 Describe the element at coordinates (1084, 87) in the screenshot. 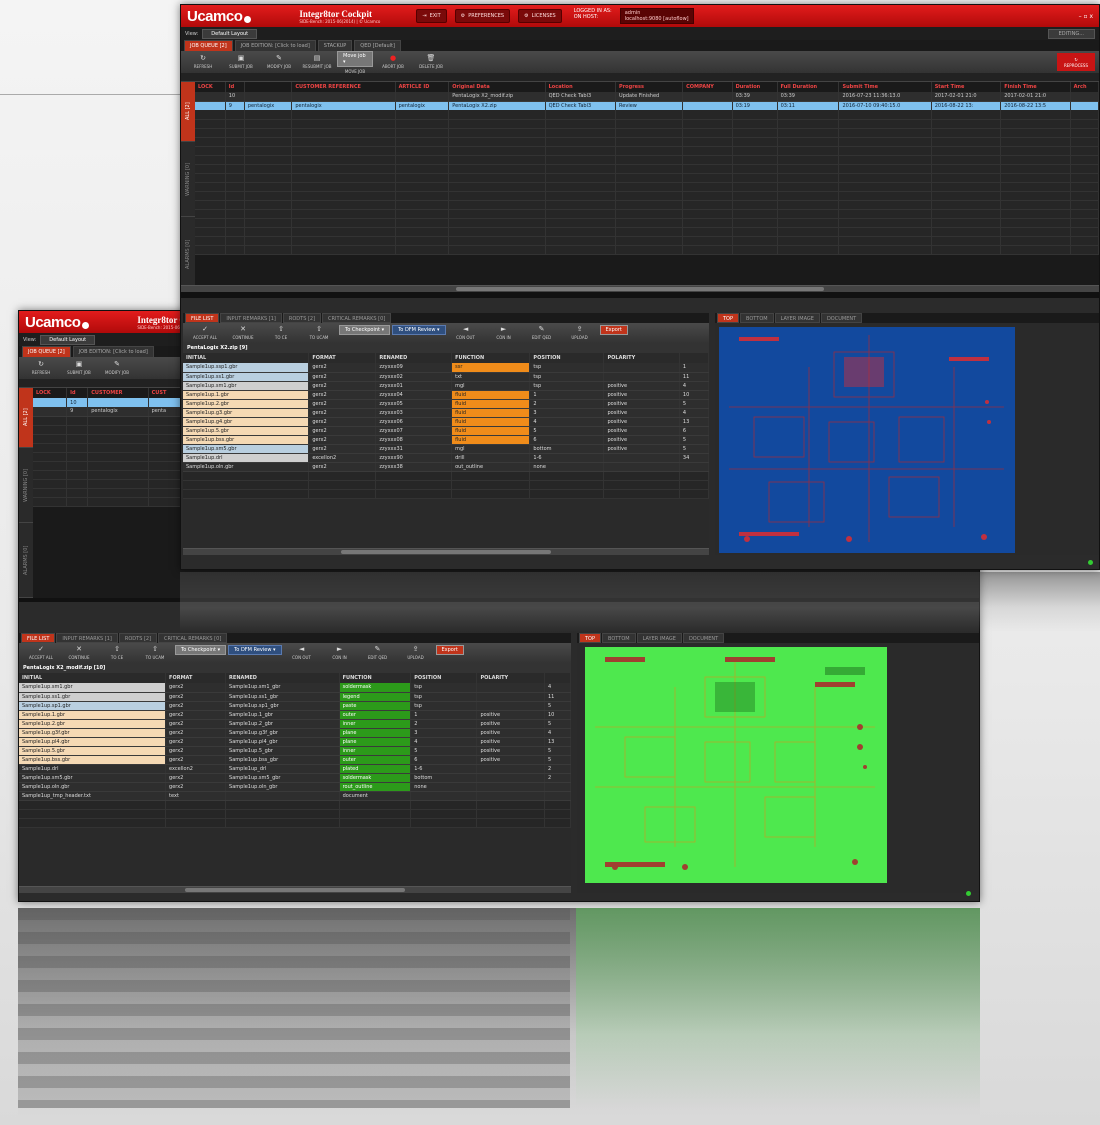

I see `column-header: Arch` at that location.